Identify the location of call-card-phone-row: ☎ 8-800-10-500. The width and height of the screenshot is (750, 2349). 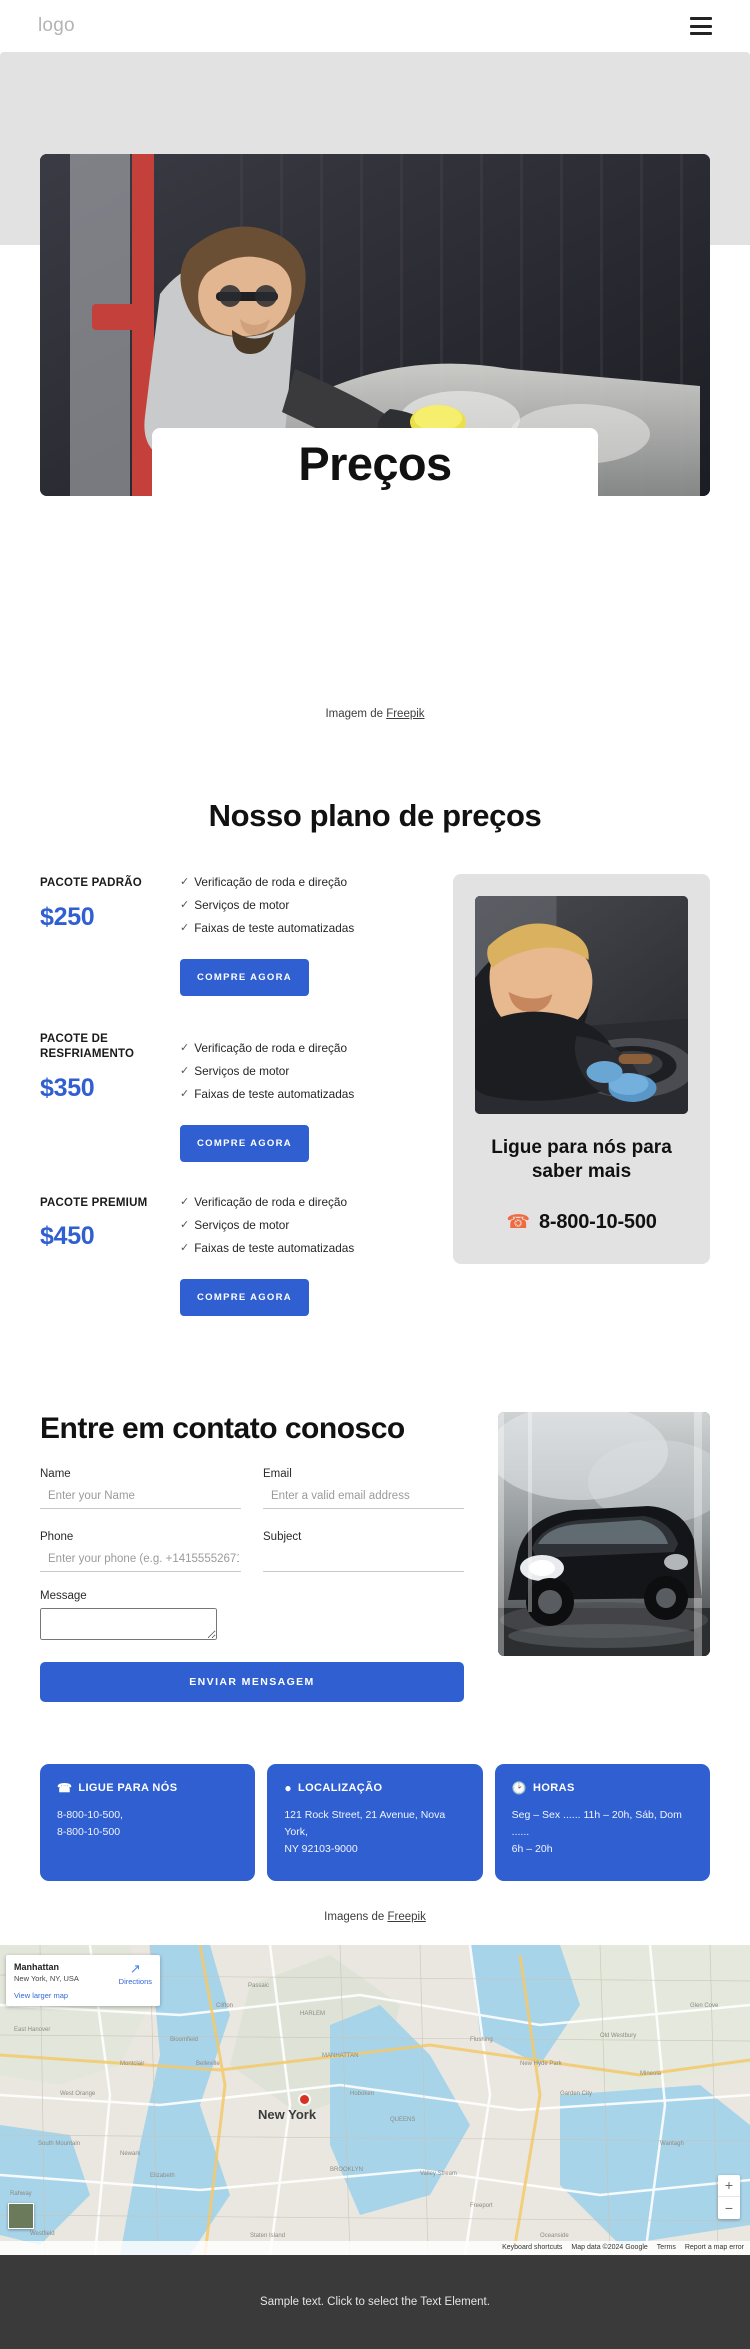
(581, 1222).